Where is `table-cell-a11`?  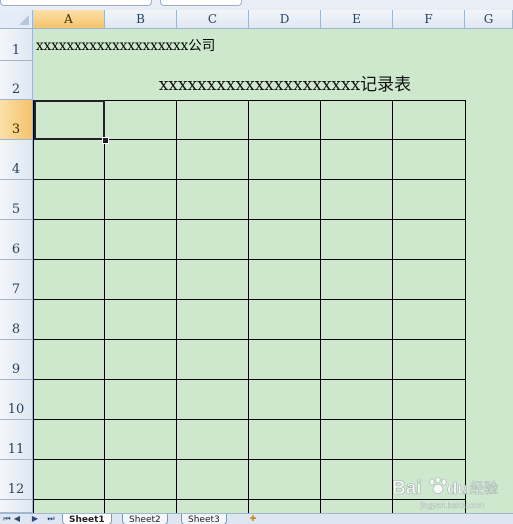
table-cell-a11 is located at coordinates (69, 440).